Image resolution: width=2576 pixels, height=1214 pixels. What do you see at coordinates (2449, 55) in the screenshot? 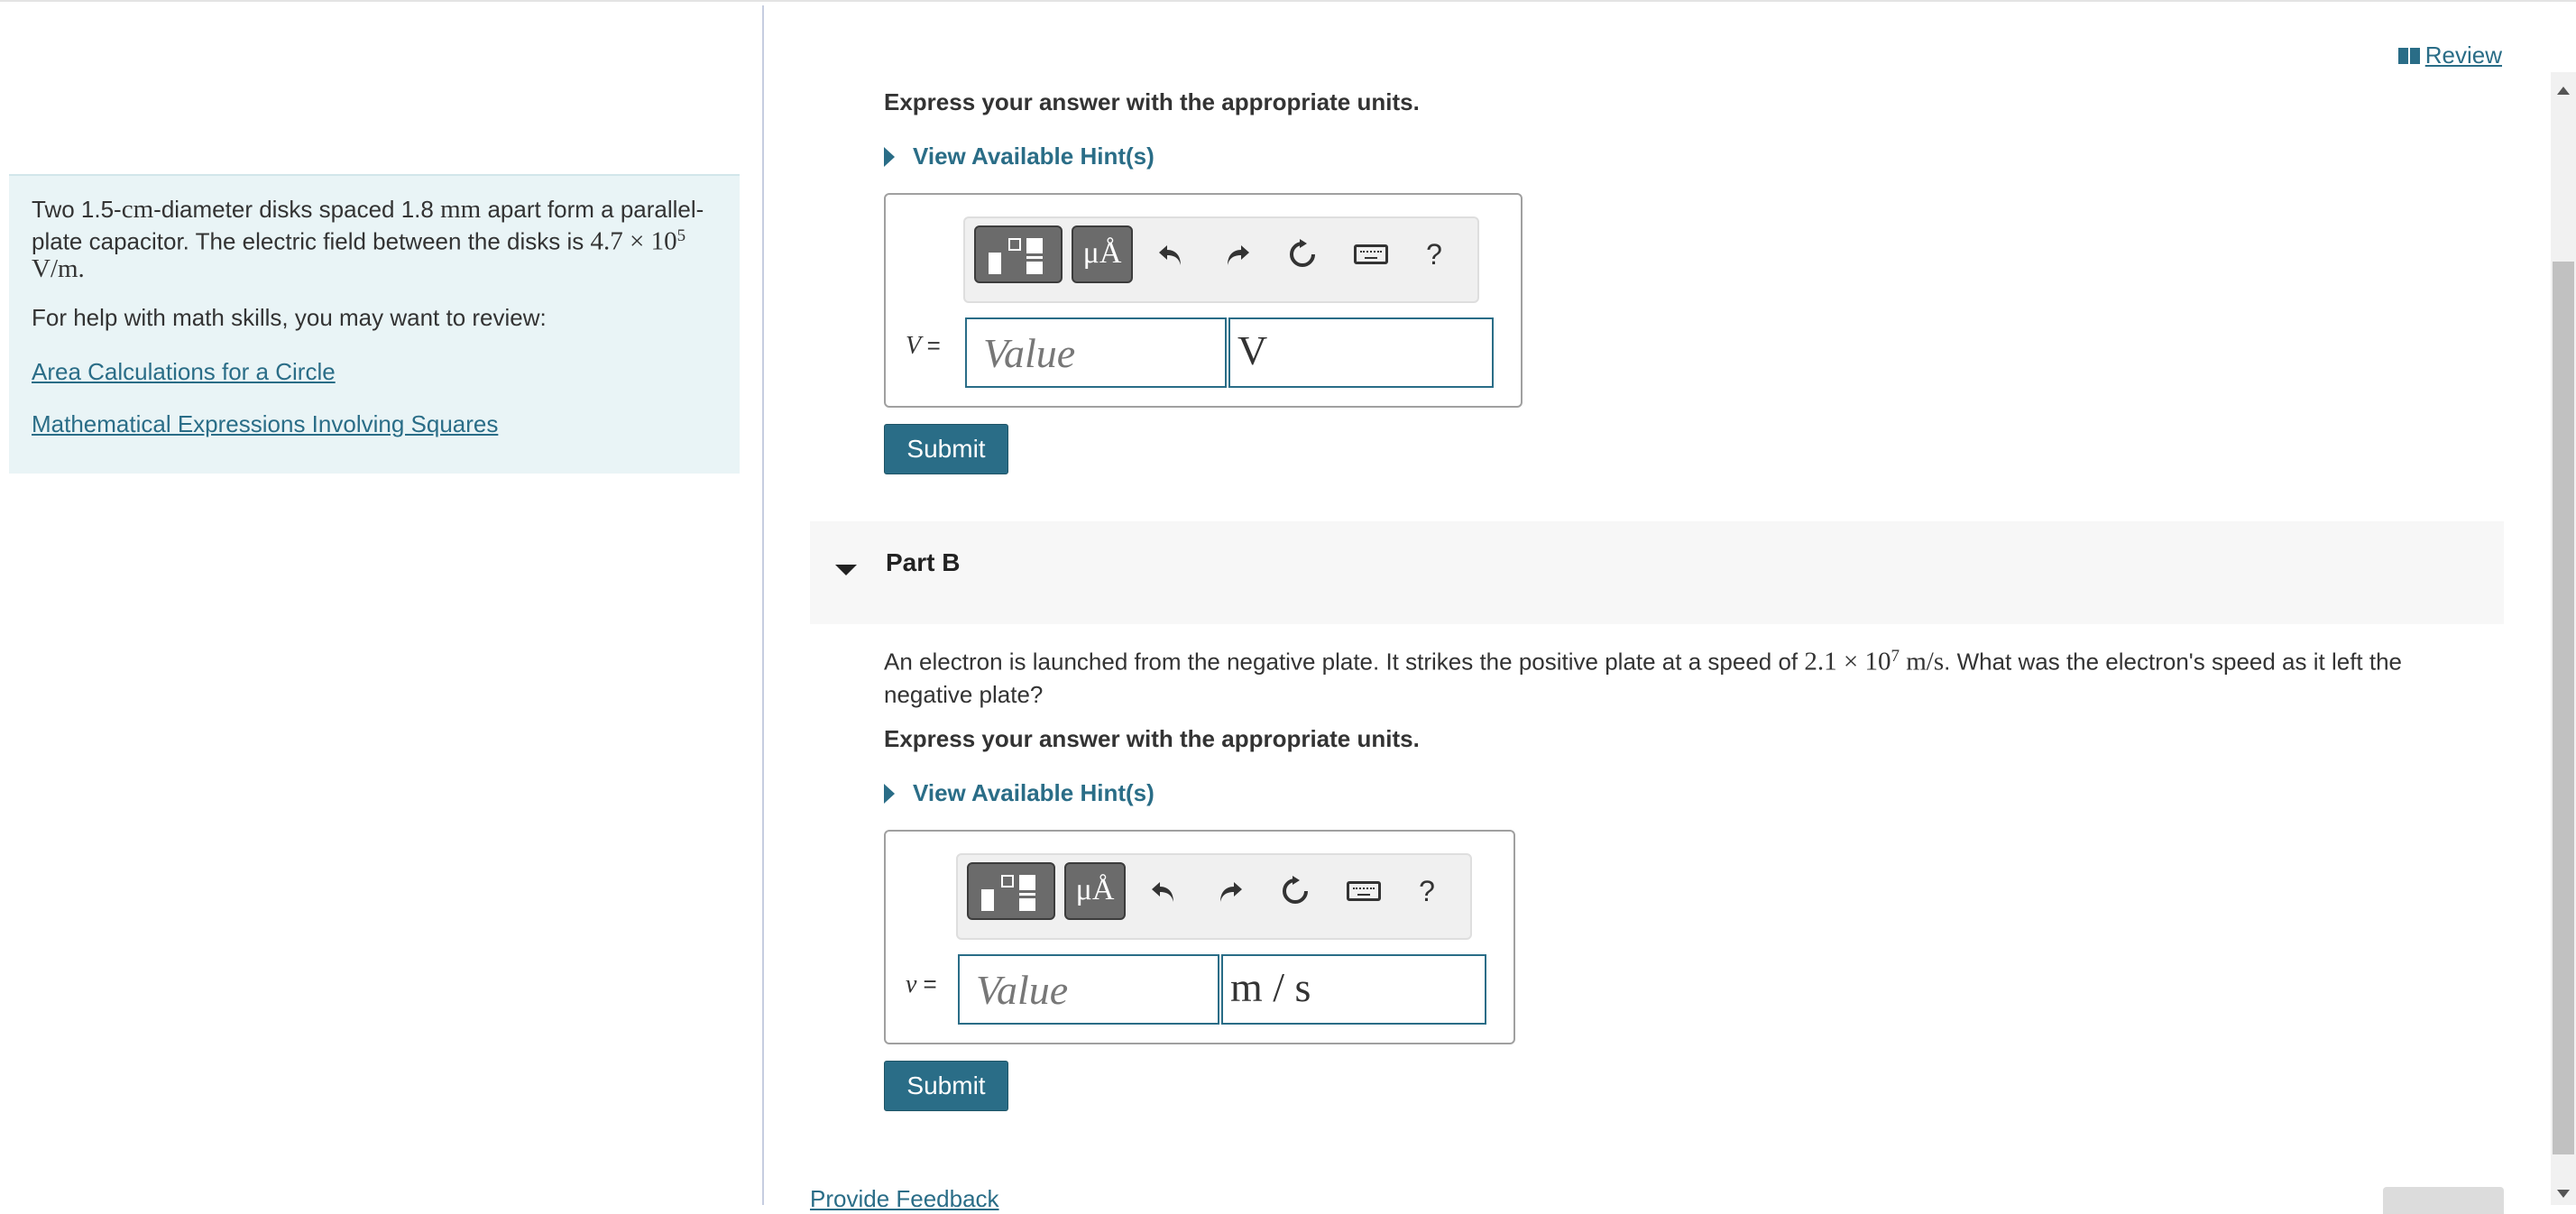
I see `review-link: Review` at bounding box center [2449, 55].